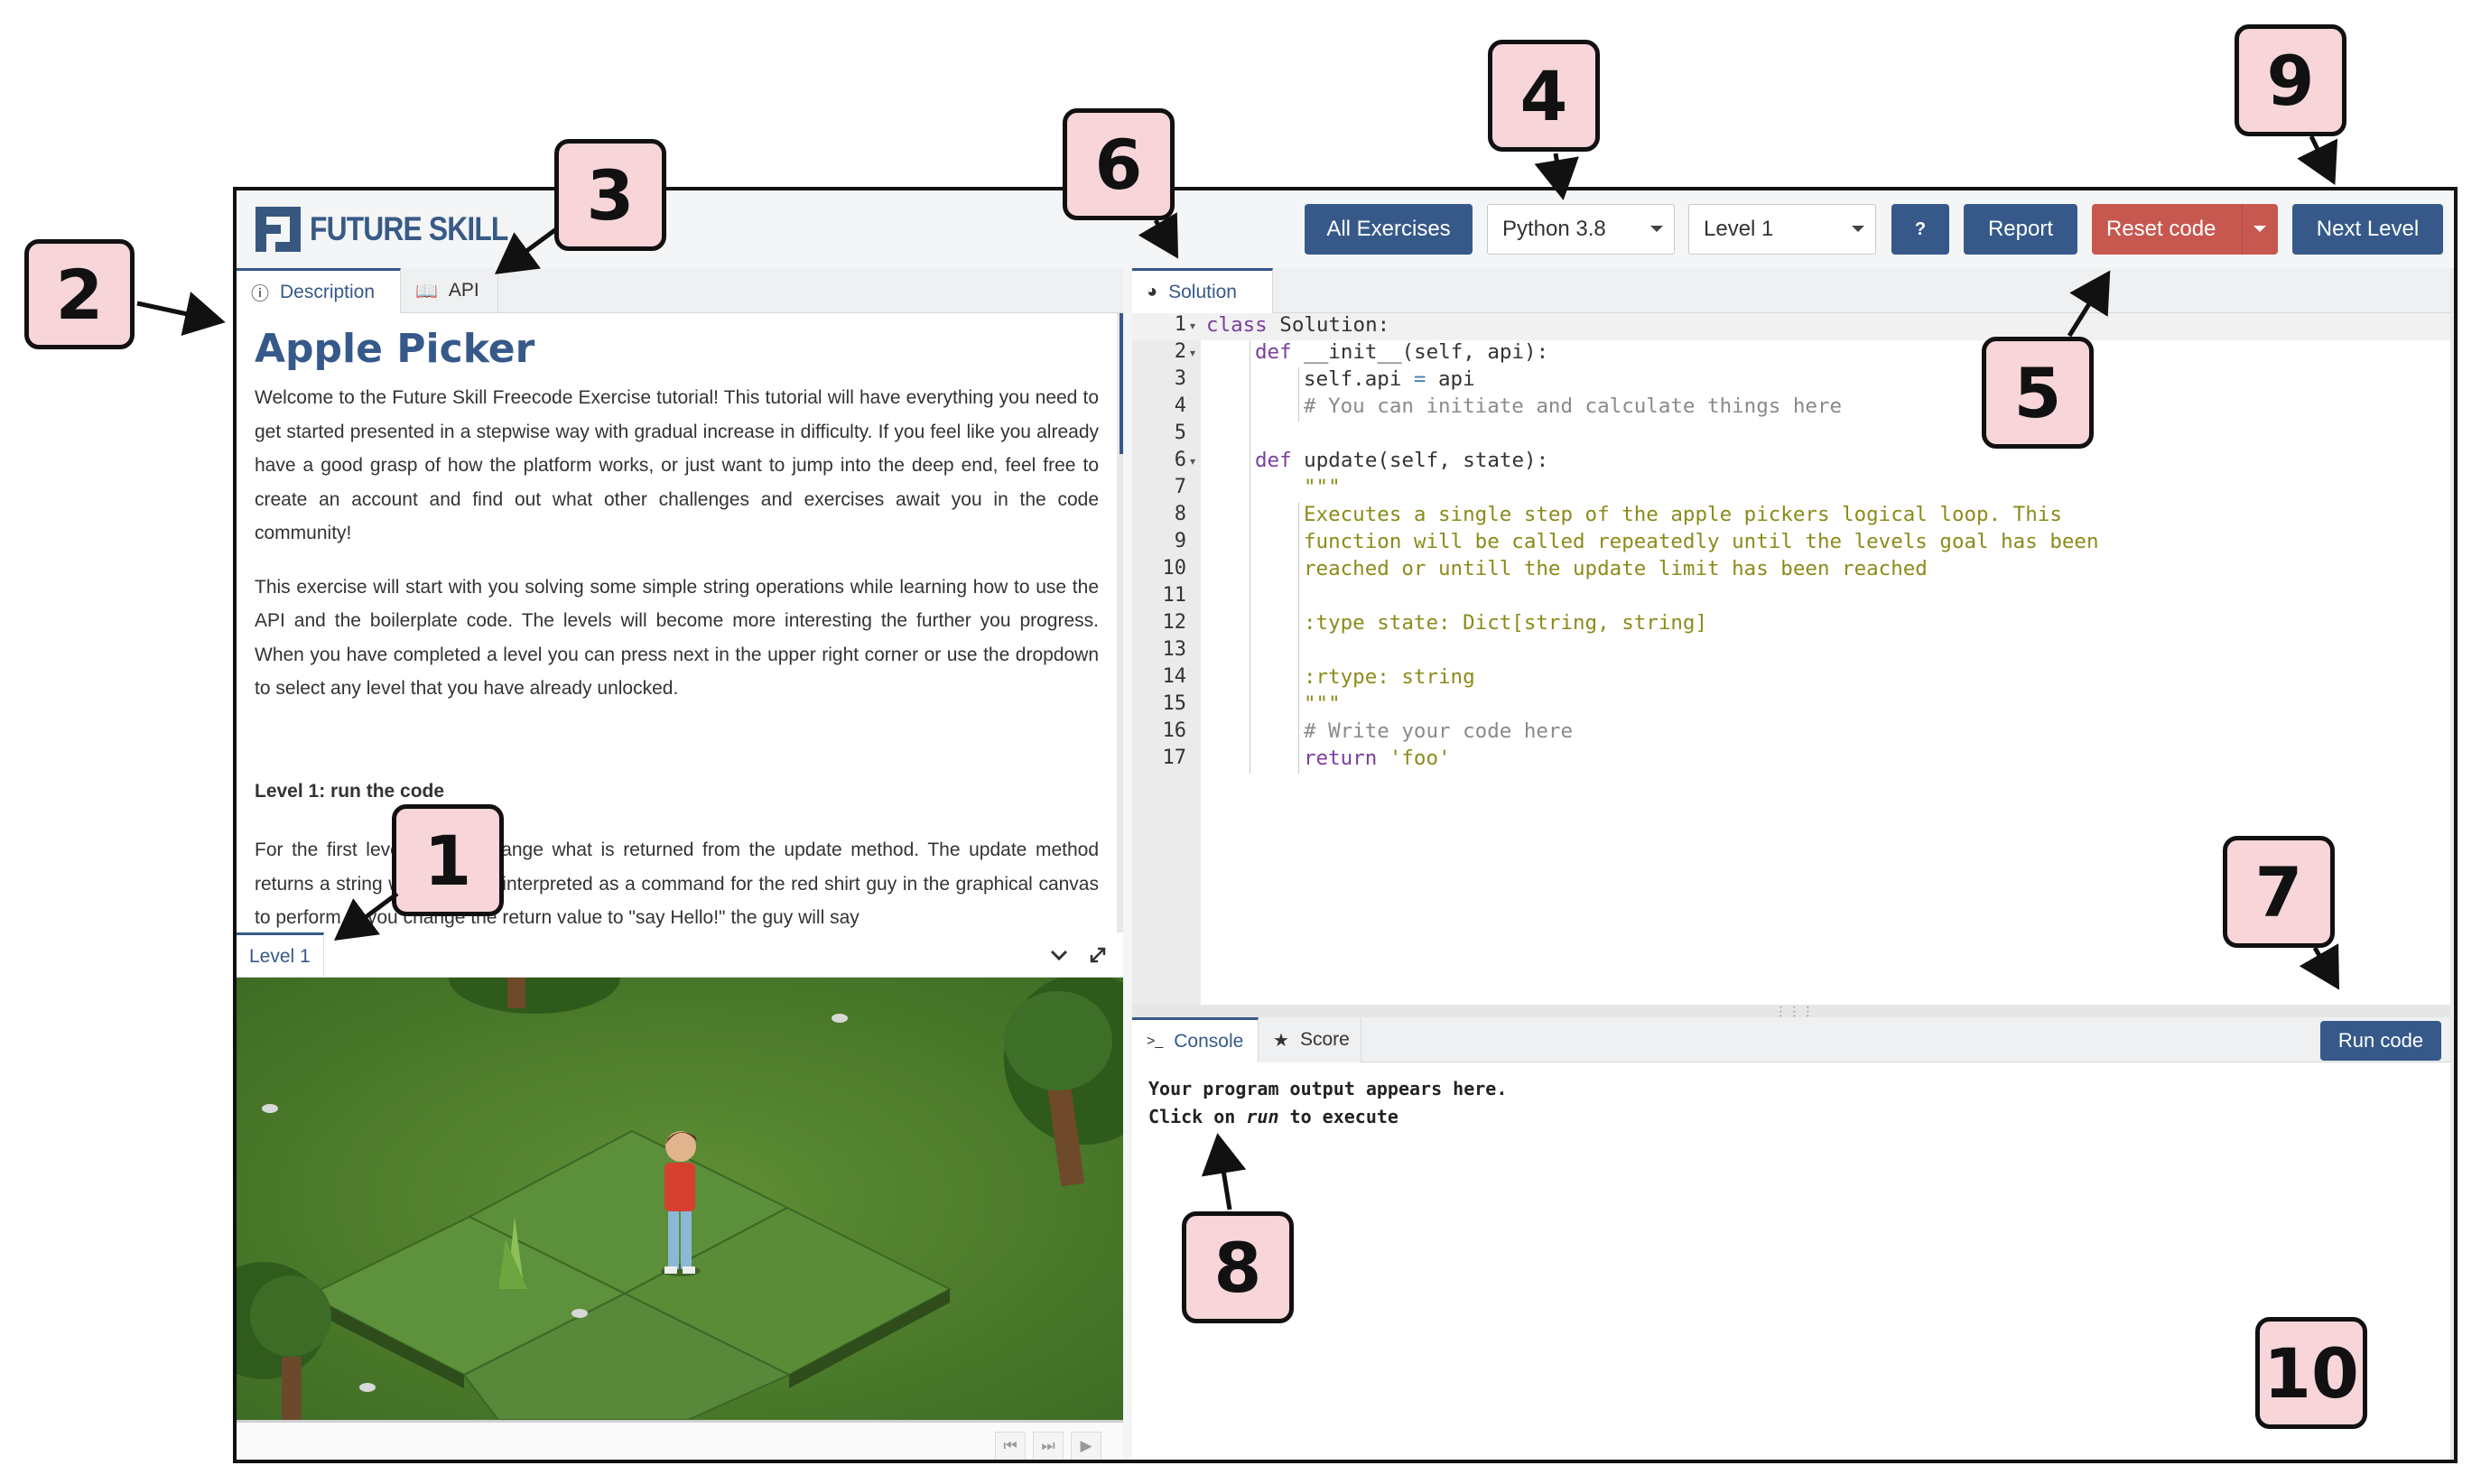 The image size is (2481, 1484). I want to click on language-select: Python 3.8, so click(1581, 230).